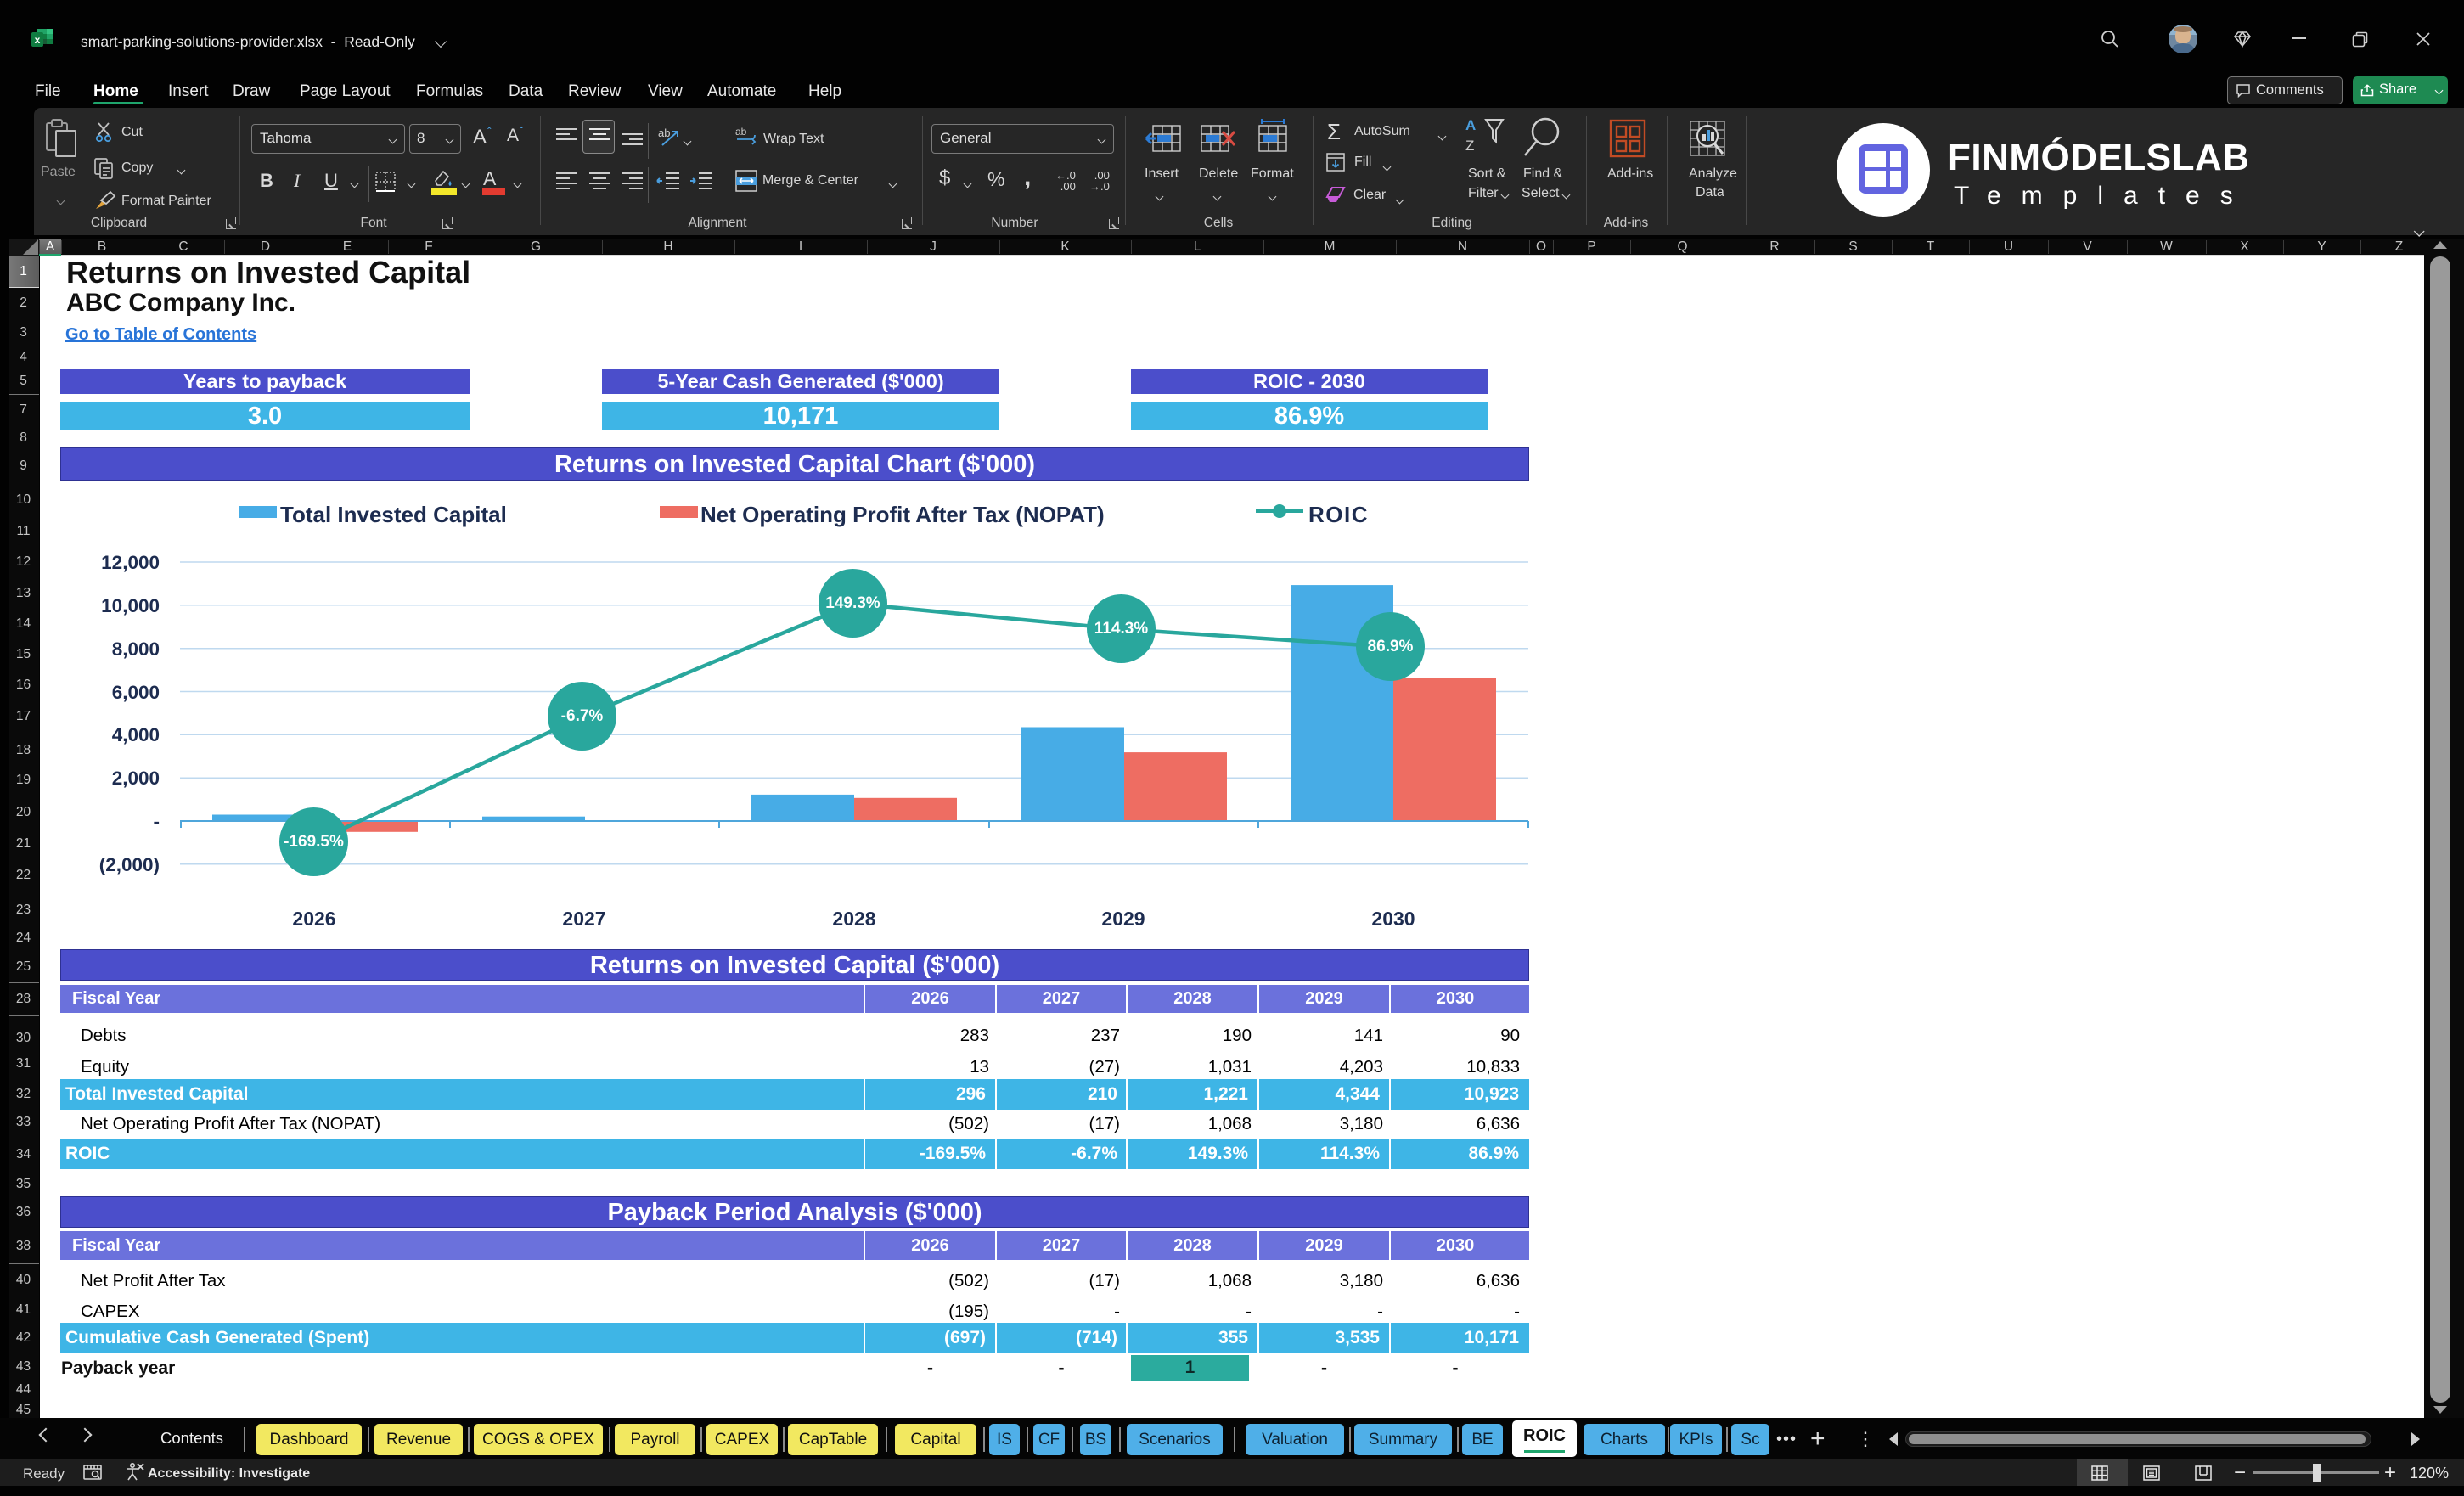  Describe the element at coordinates (1470, 125) in the screenshot. I see `svg-text: A` at that location.